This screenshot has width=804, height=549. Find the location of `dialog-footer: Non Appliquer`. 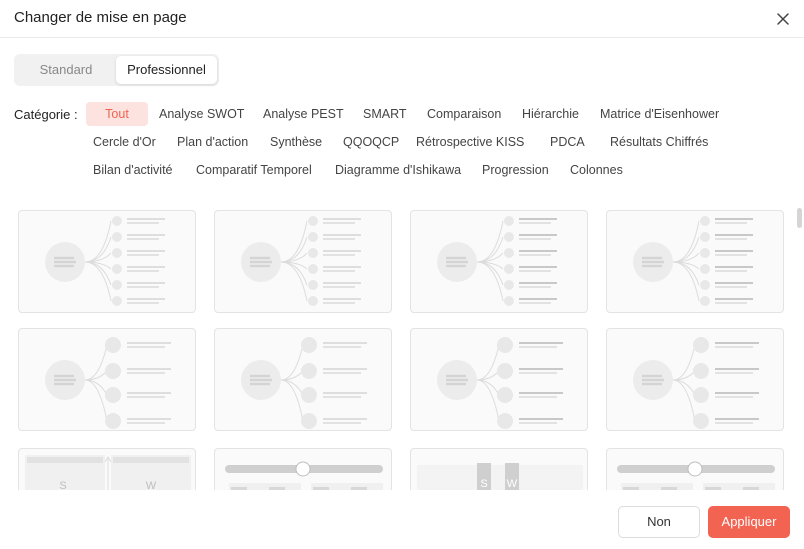

dialog-footer: Non Appliquer is located at coordinates (402, 519).